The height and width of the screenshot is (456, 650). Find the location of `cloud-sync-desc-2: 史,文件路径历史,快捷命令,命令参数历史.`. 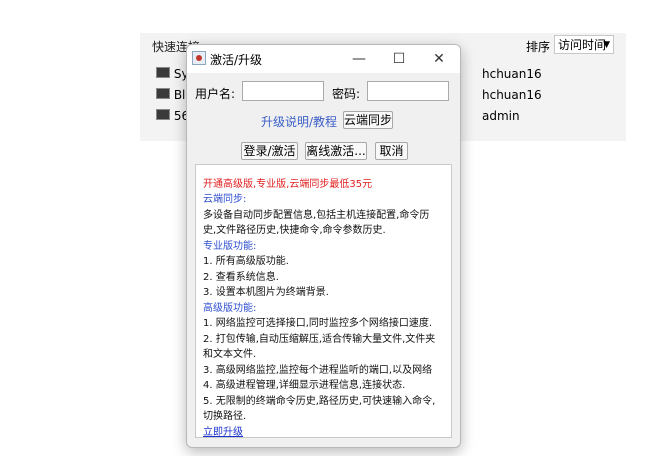

cloud-sync-desc-2: 史,文件路径历史,快捷命令,命令参数历史. is located at coordinates (294, 230).